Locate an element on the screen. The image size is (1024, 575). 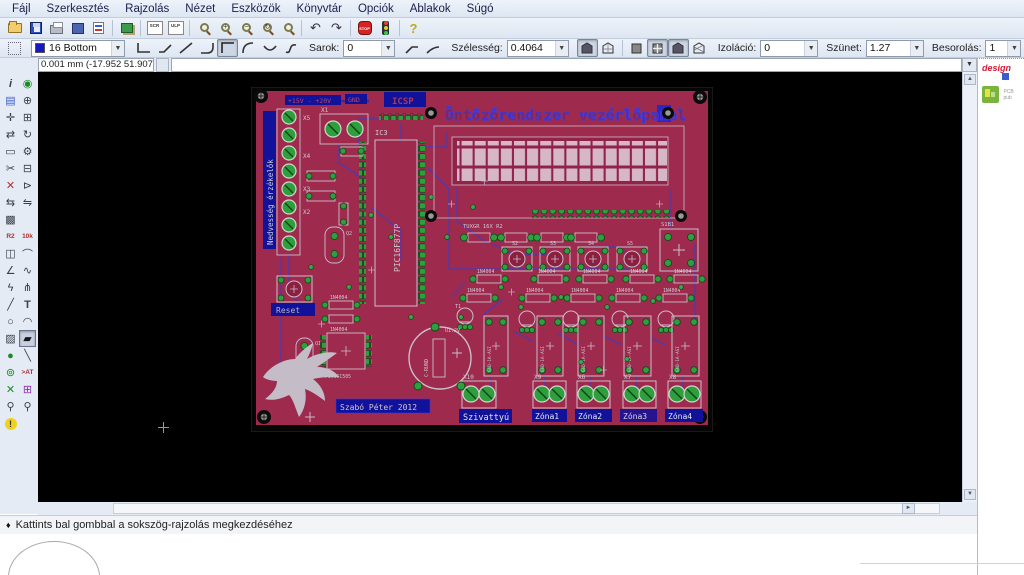
tool-text: T is located at coordinates (27, 304).